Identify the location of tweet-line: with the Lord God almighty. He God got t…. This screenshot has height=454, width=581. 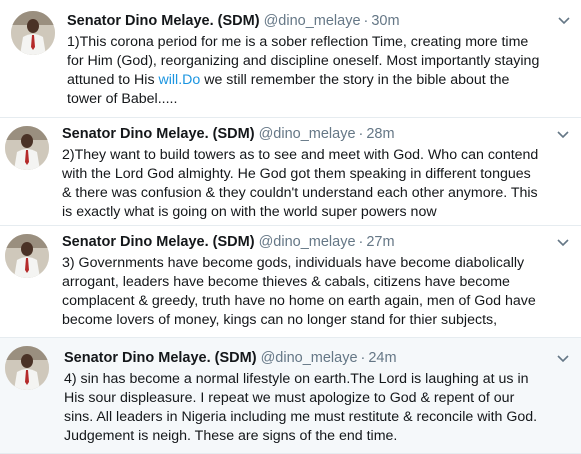
(296, 174).